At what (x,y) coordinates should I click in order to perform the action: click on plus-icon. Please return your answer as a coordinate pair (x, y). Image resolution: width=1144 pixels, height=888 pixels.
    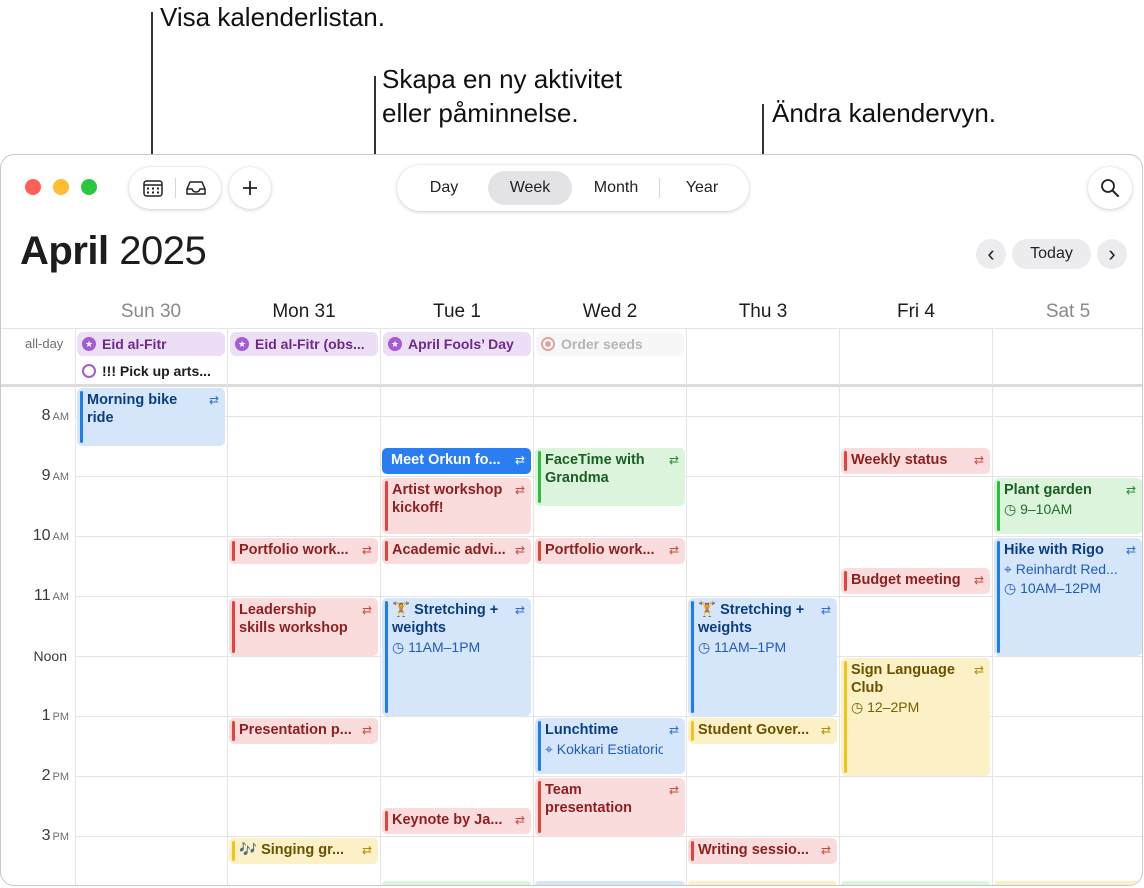
    Looking at the image, I should click on (250, 188).